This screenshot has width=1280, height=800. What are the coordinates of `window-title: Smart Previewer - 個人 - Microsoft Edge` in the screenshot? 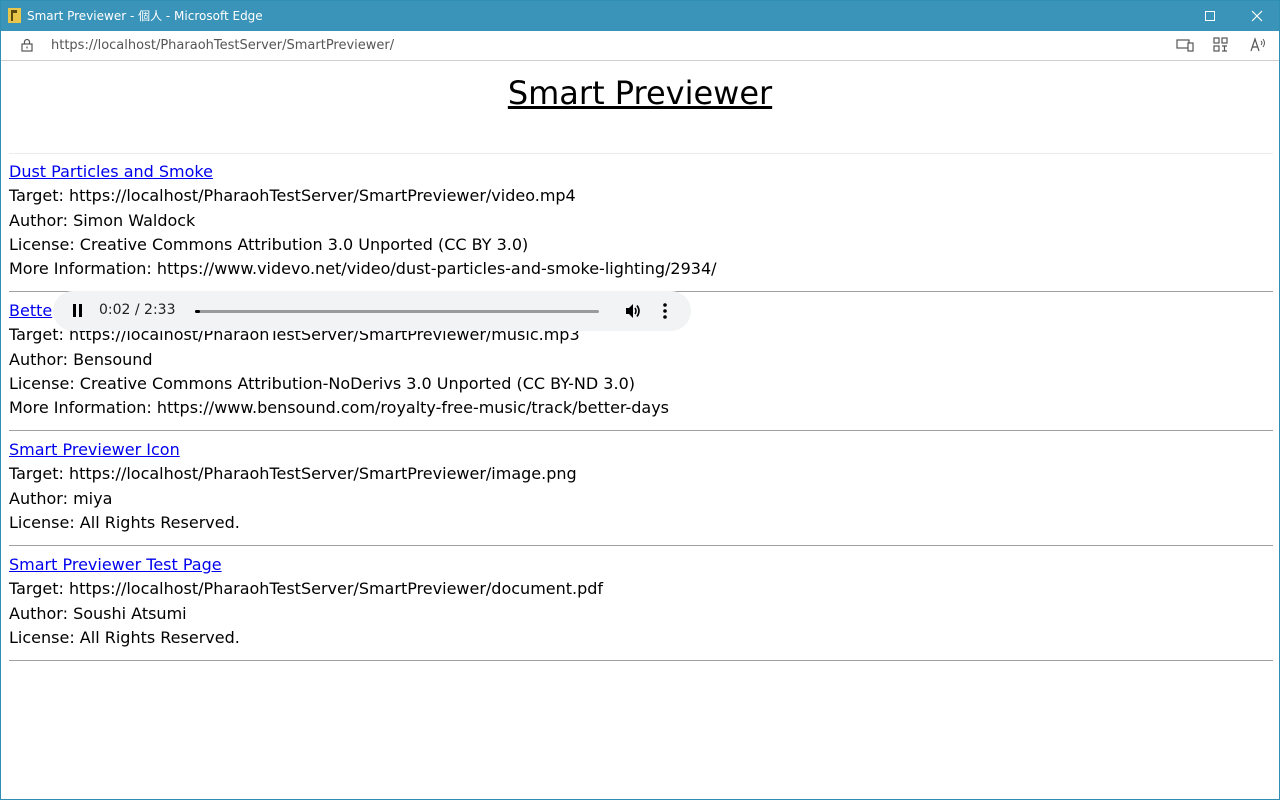 It's located at (145, 16).